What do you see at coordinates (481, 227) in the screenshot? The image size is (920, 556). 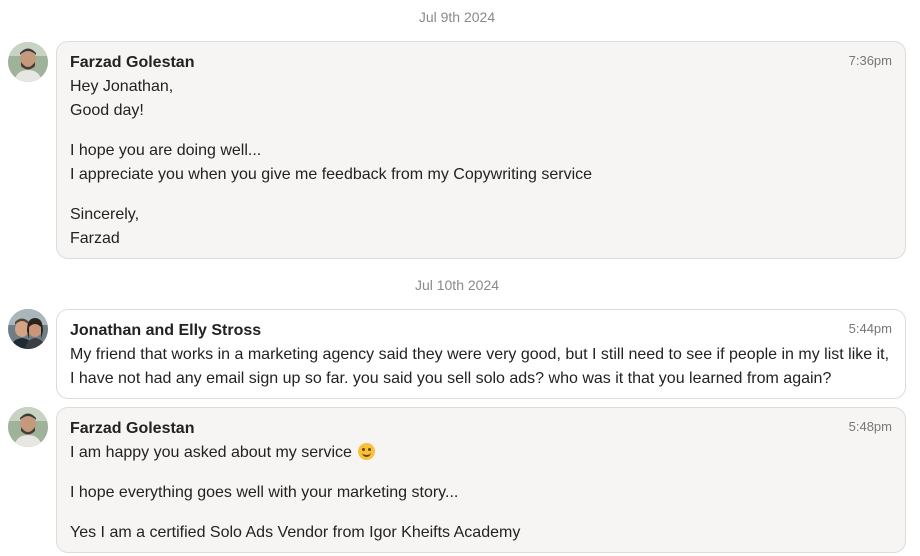 I see `message-paragraph: Sincerely, Farzad` at bounding box center [481, 227].